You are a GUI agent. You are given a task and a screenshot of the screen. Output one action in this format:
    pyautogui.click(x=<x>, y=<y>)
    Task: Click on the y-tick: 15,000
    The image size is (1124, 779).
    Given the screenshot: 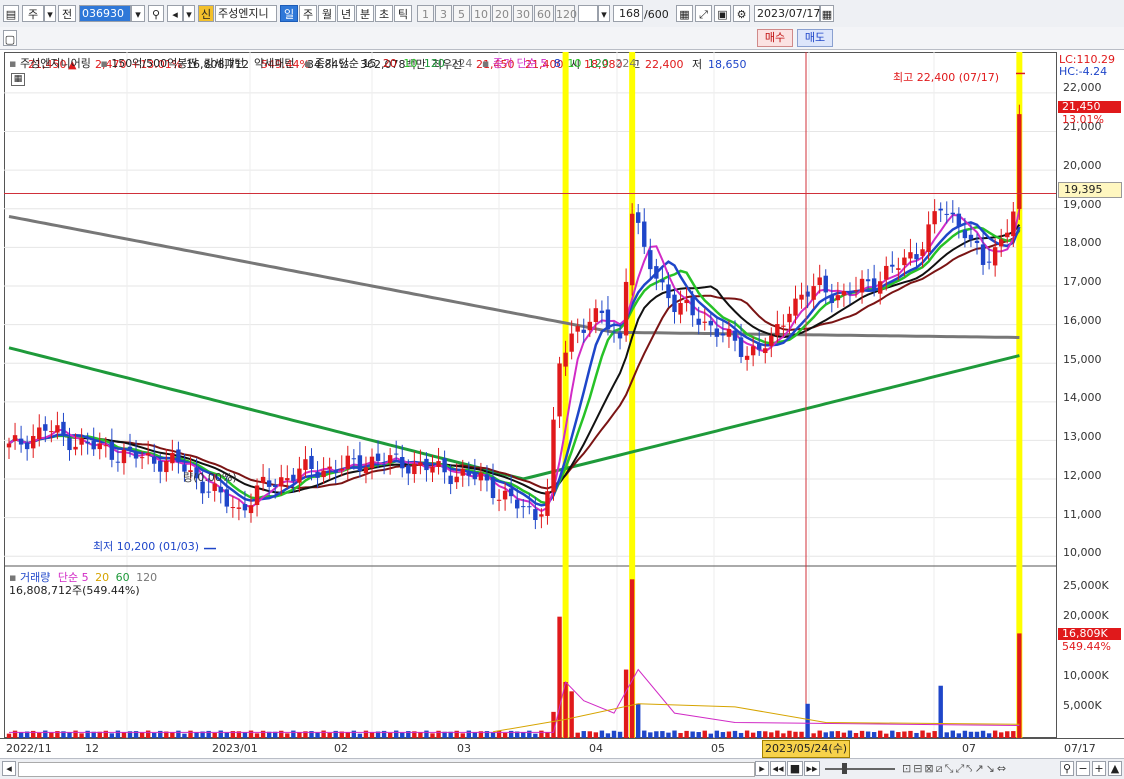 What is the action you would take?
    pyautogui.click(x=1082, y=359)
    